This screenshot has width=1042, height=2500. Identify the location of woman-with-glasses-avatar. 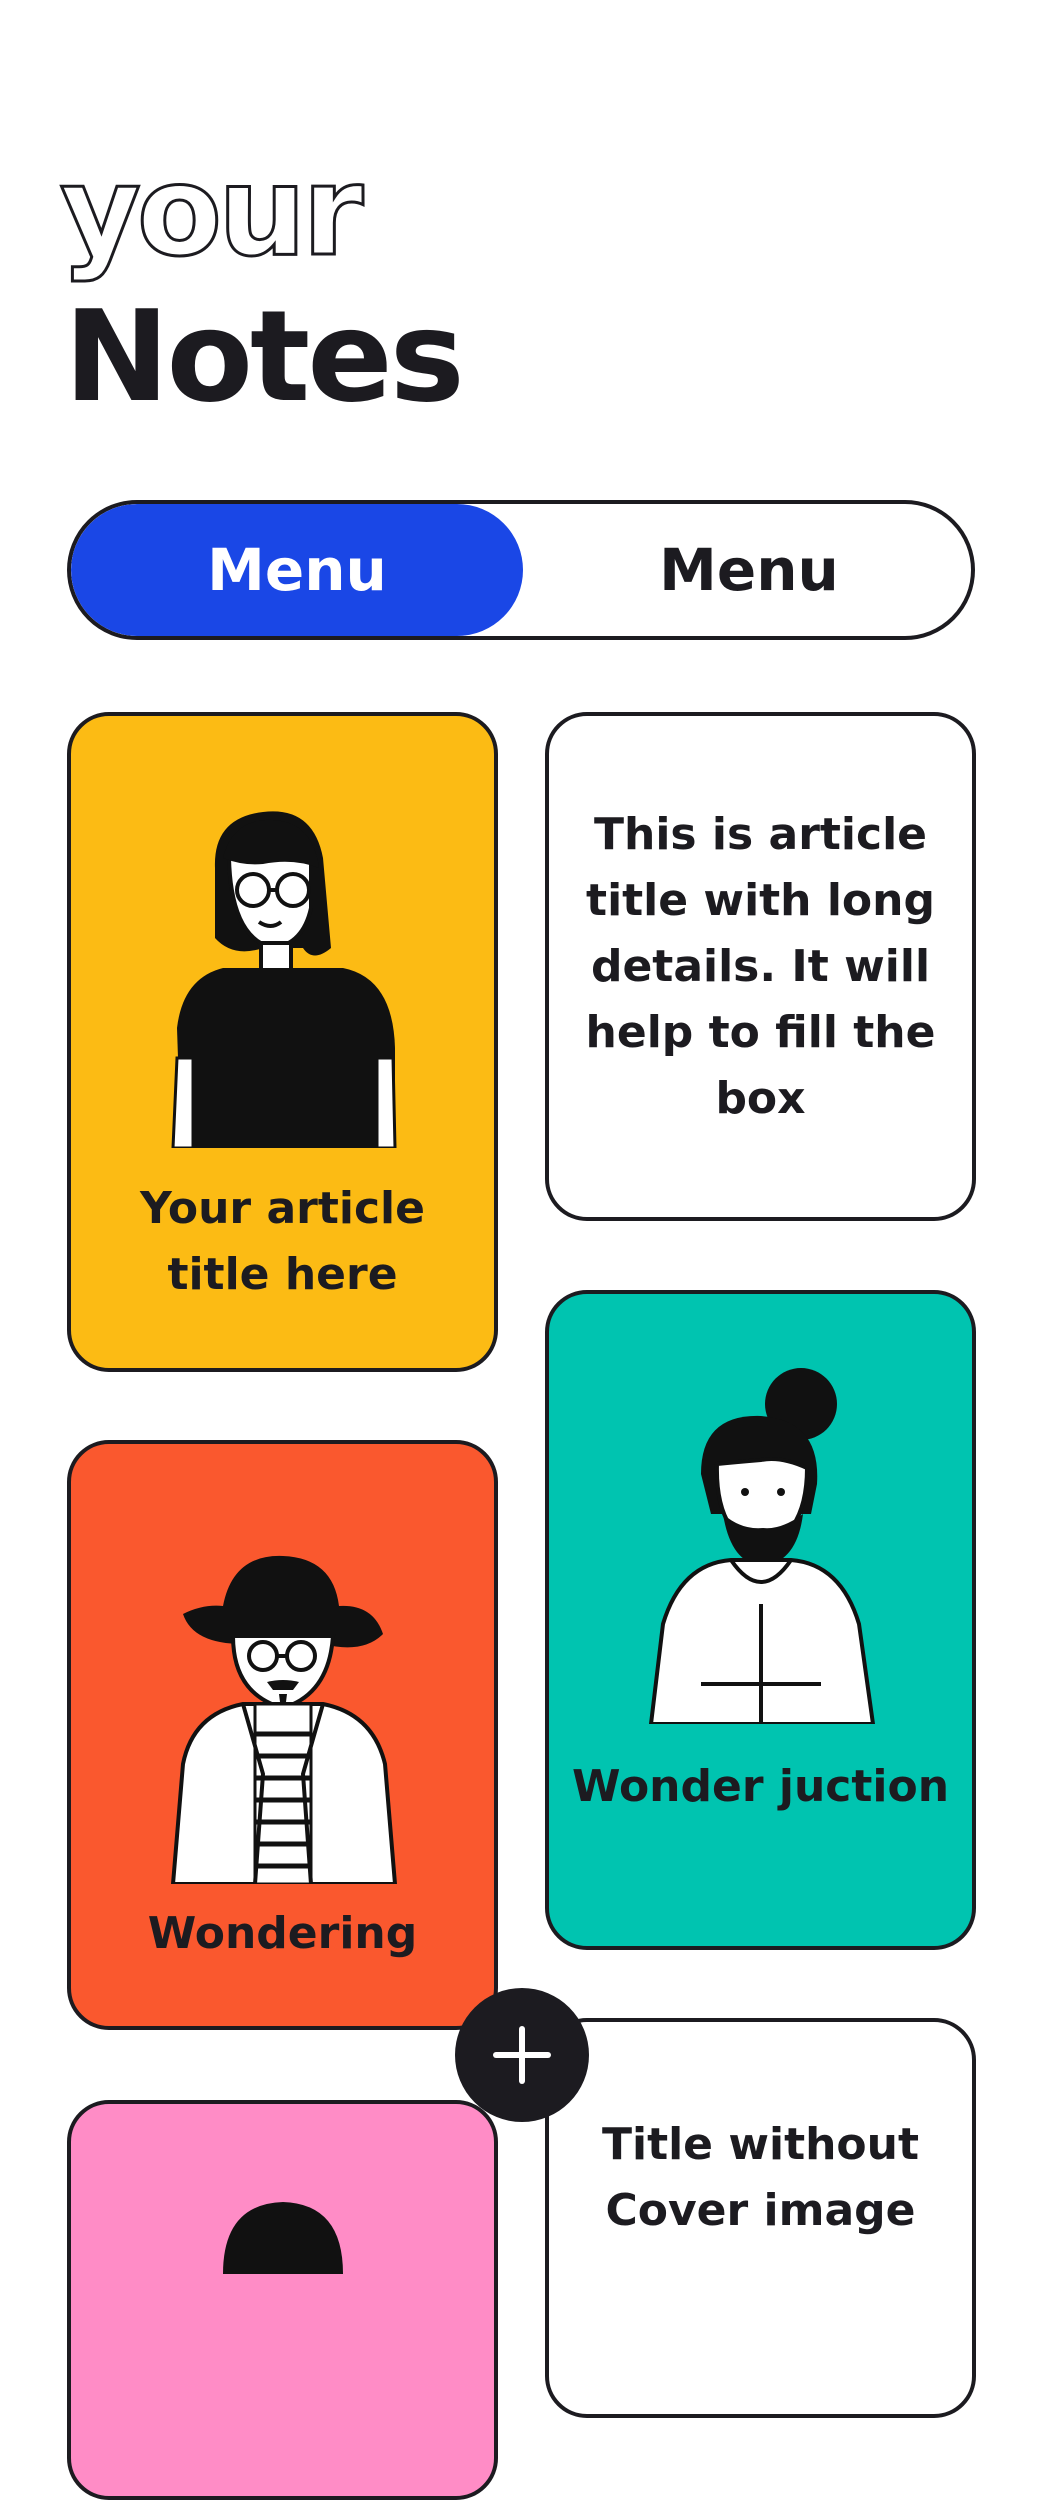
(283, 979).